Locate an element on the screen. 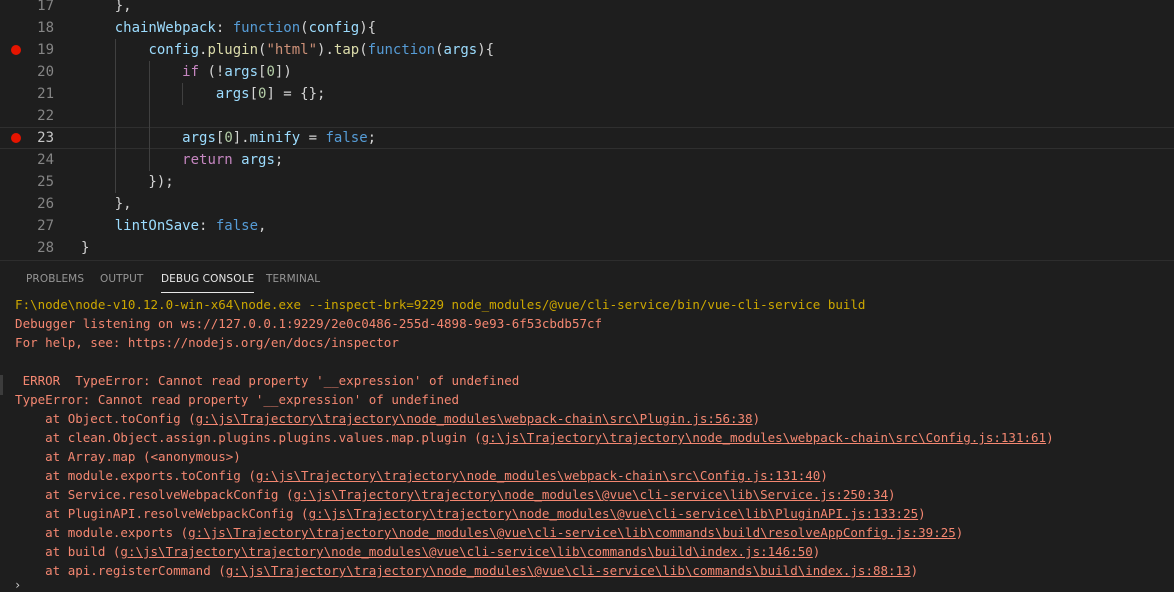 The height and width of the screenshot is (592, 1174). console-scroll-marker is located at coordinates (1, 385).